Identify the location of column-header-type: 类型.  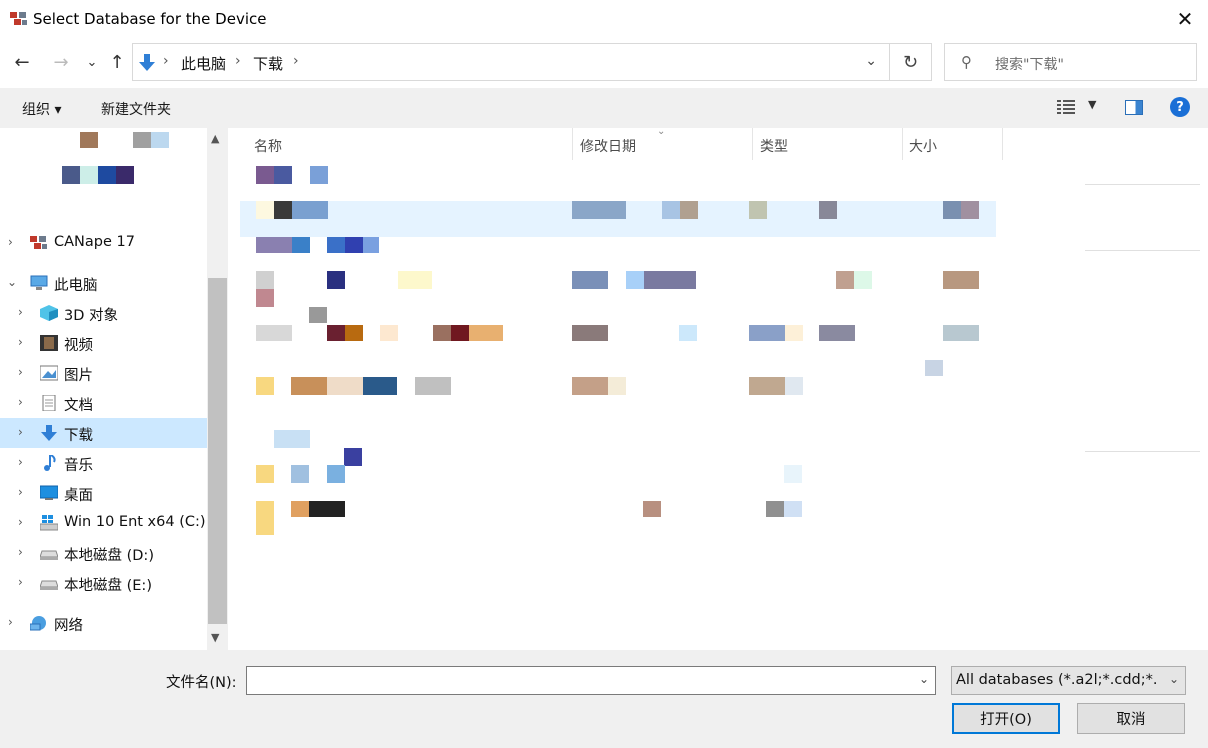
(774, 146).